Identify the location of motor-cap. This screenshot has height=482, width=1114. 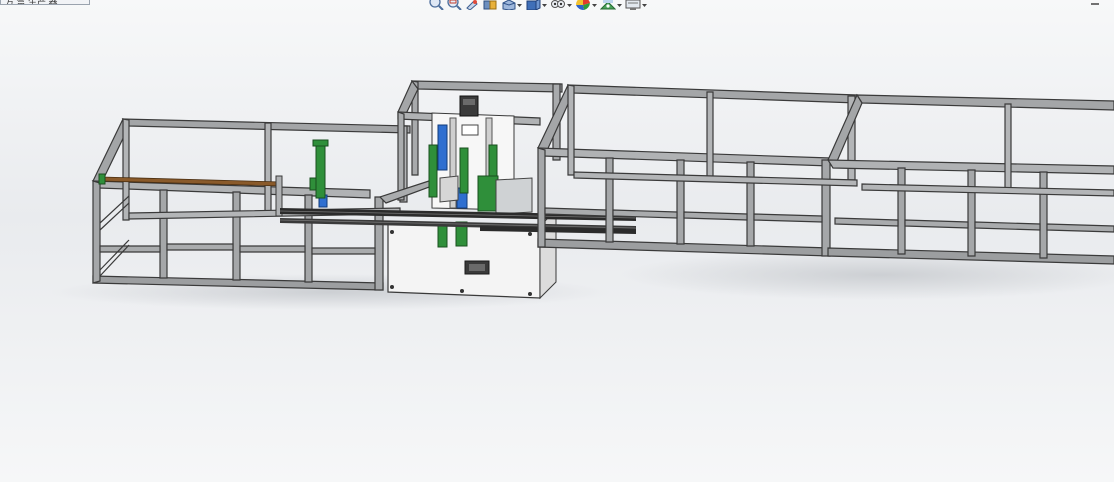
(469, 102).